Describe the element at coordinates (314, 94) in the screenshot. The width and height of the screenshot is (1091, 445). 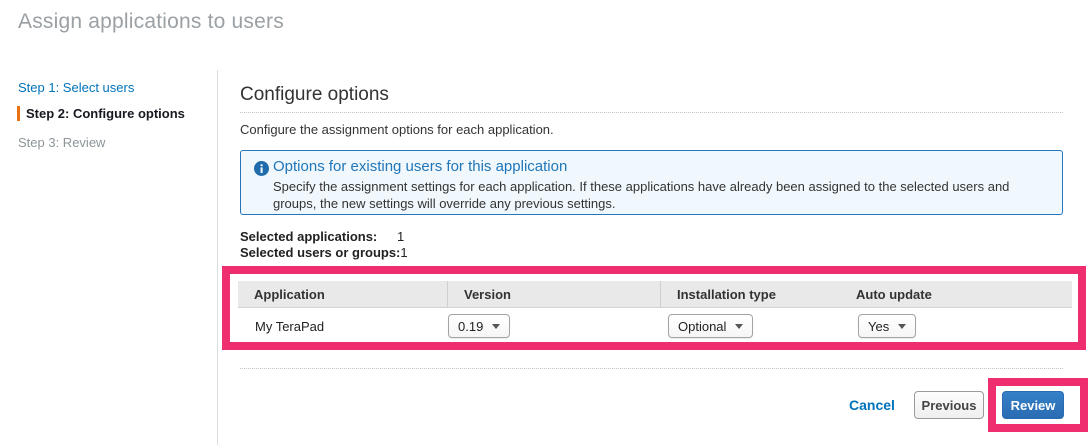
I see `section-heading: Configure options` at that location.